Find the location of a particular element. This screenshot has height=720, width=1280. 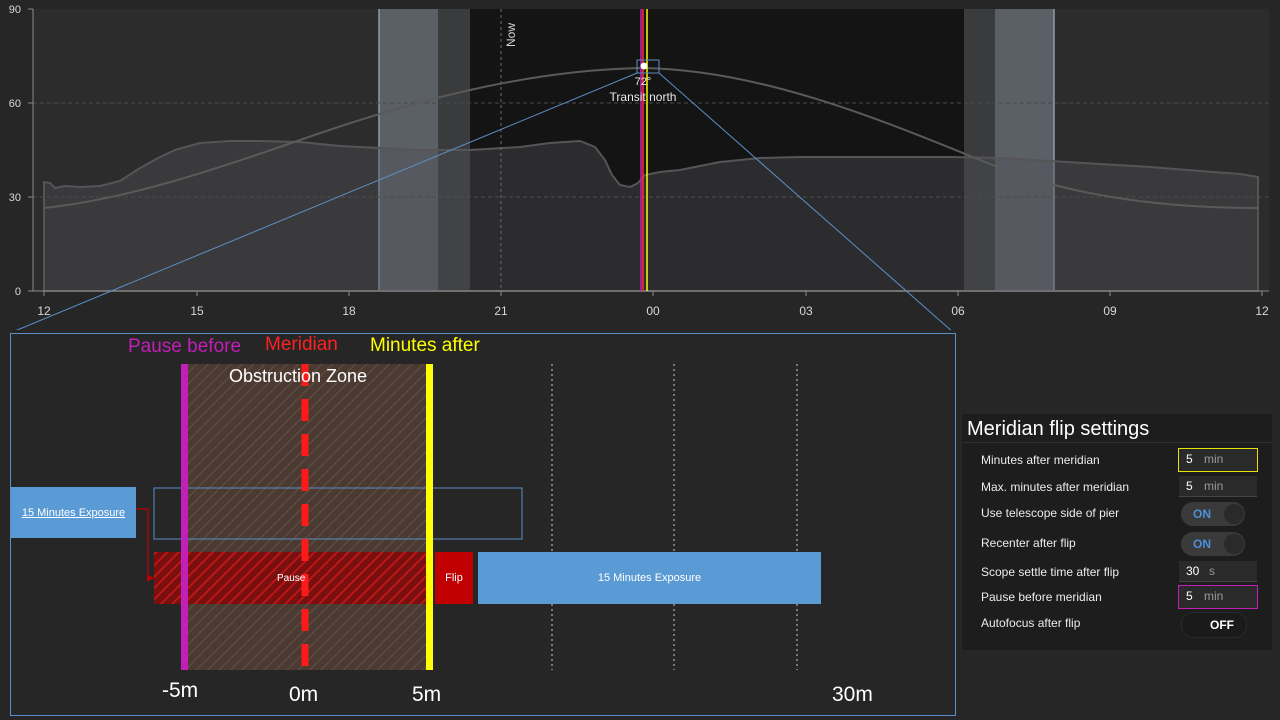

x-tick-label: 03 is located at coordinates (806, 311).